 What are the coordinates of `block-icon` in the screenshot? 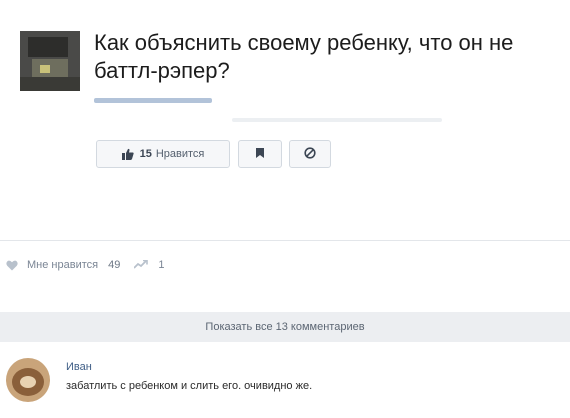 It's located at (310, 154).